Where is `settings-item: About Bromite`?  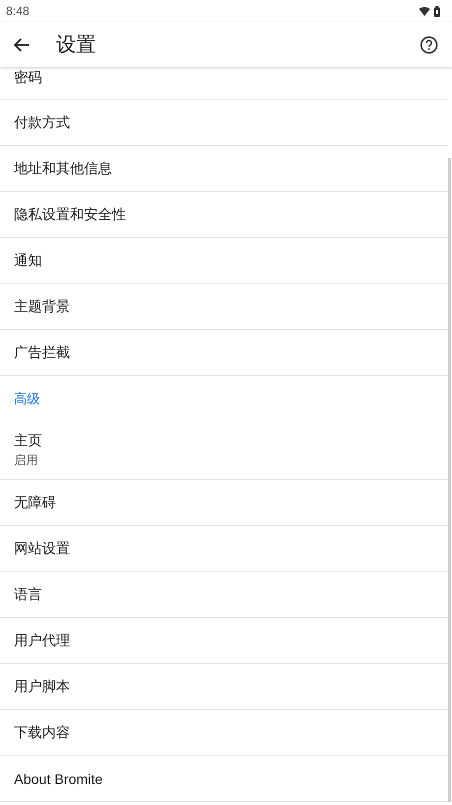
settings-item: About Bromite is located at coordinates (224, 779).